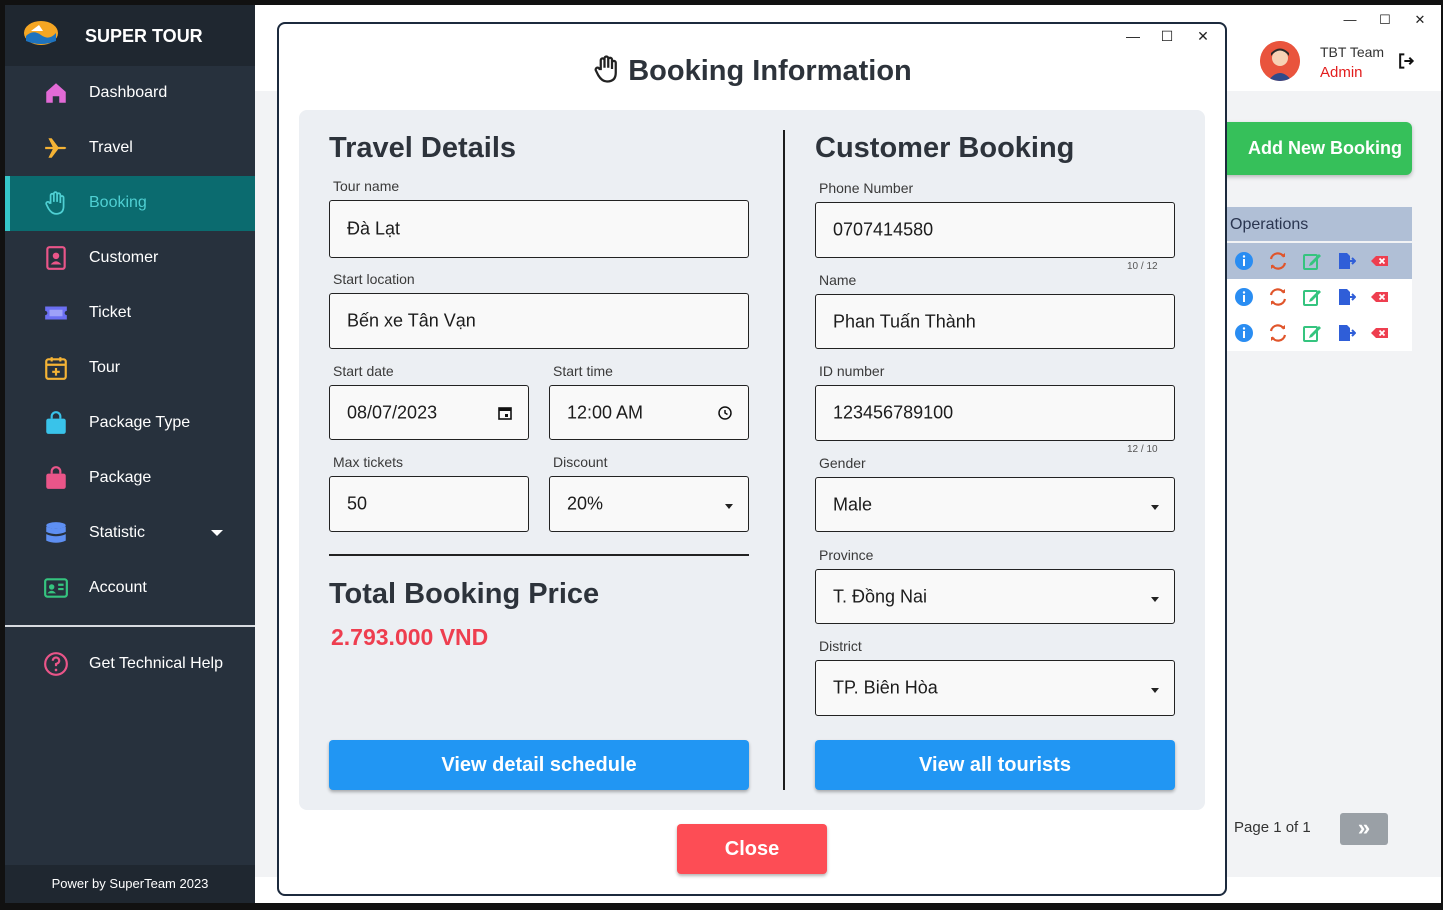  I want to click on id-card-icon, so click(56, 588).